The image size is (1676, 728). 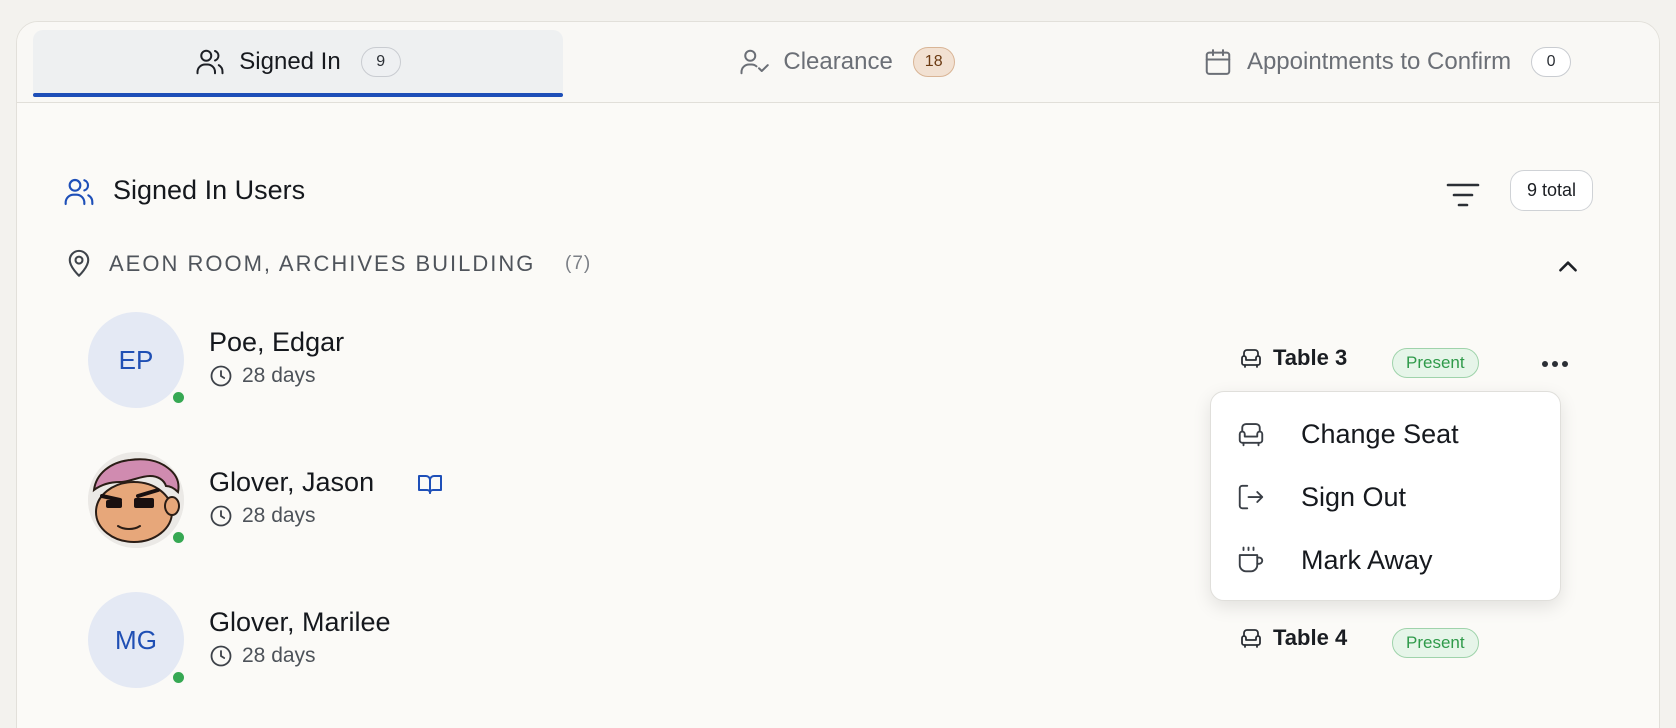 I want to click on table-name: Table 4, so click(x=1310, y=637).